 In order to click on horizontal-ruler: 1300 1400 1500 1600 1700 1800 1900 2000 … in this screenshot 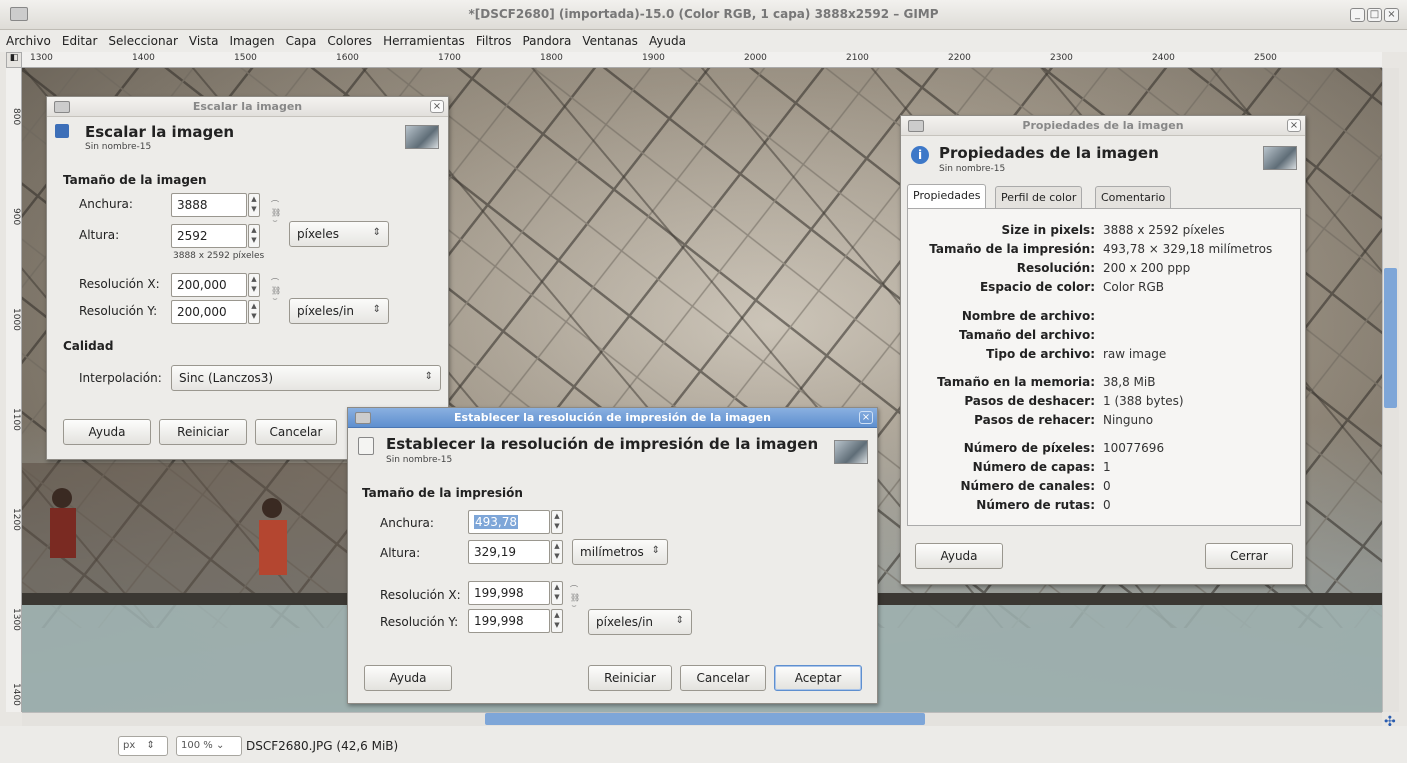, I will do `click(702, 60)`.